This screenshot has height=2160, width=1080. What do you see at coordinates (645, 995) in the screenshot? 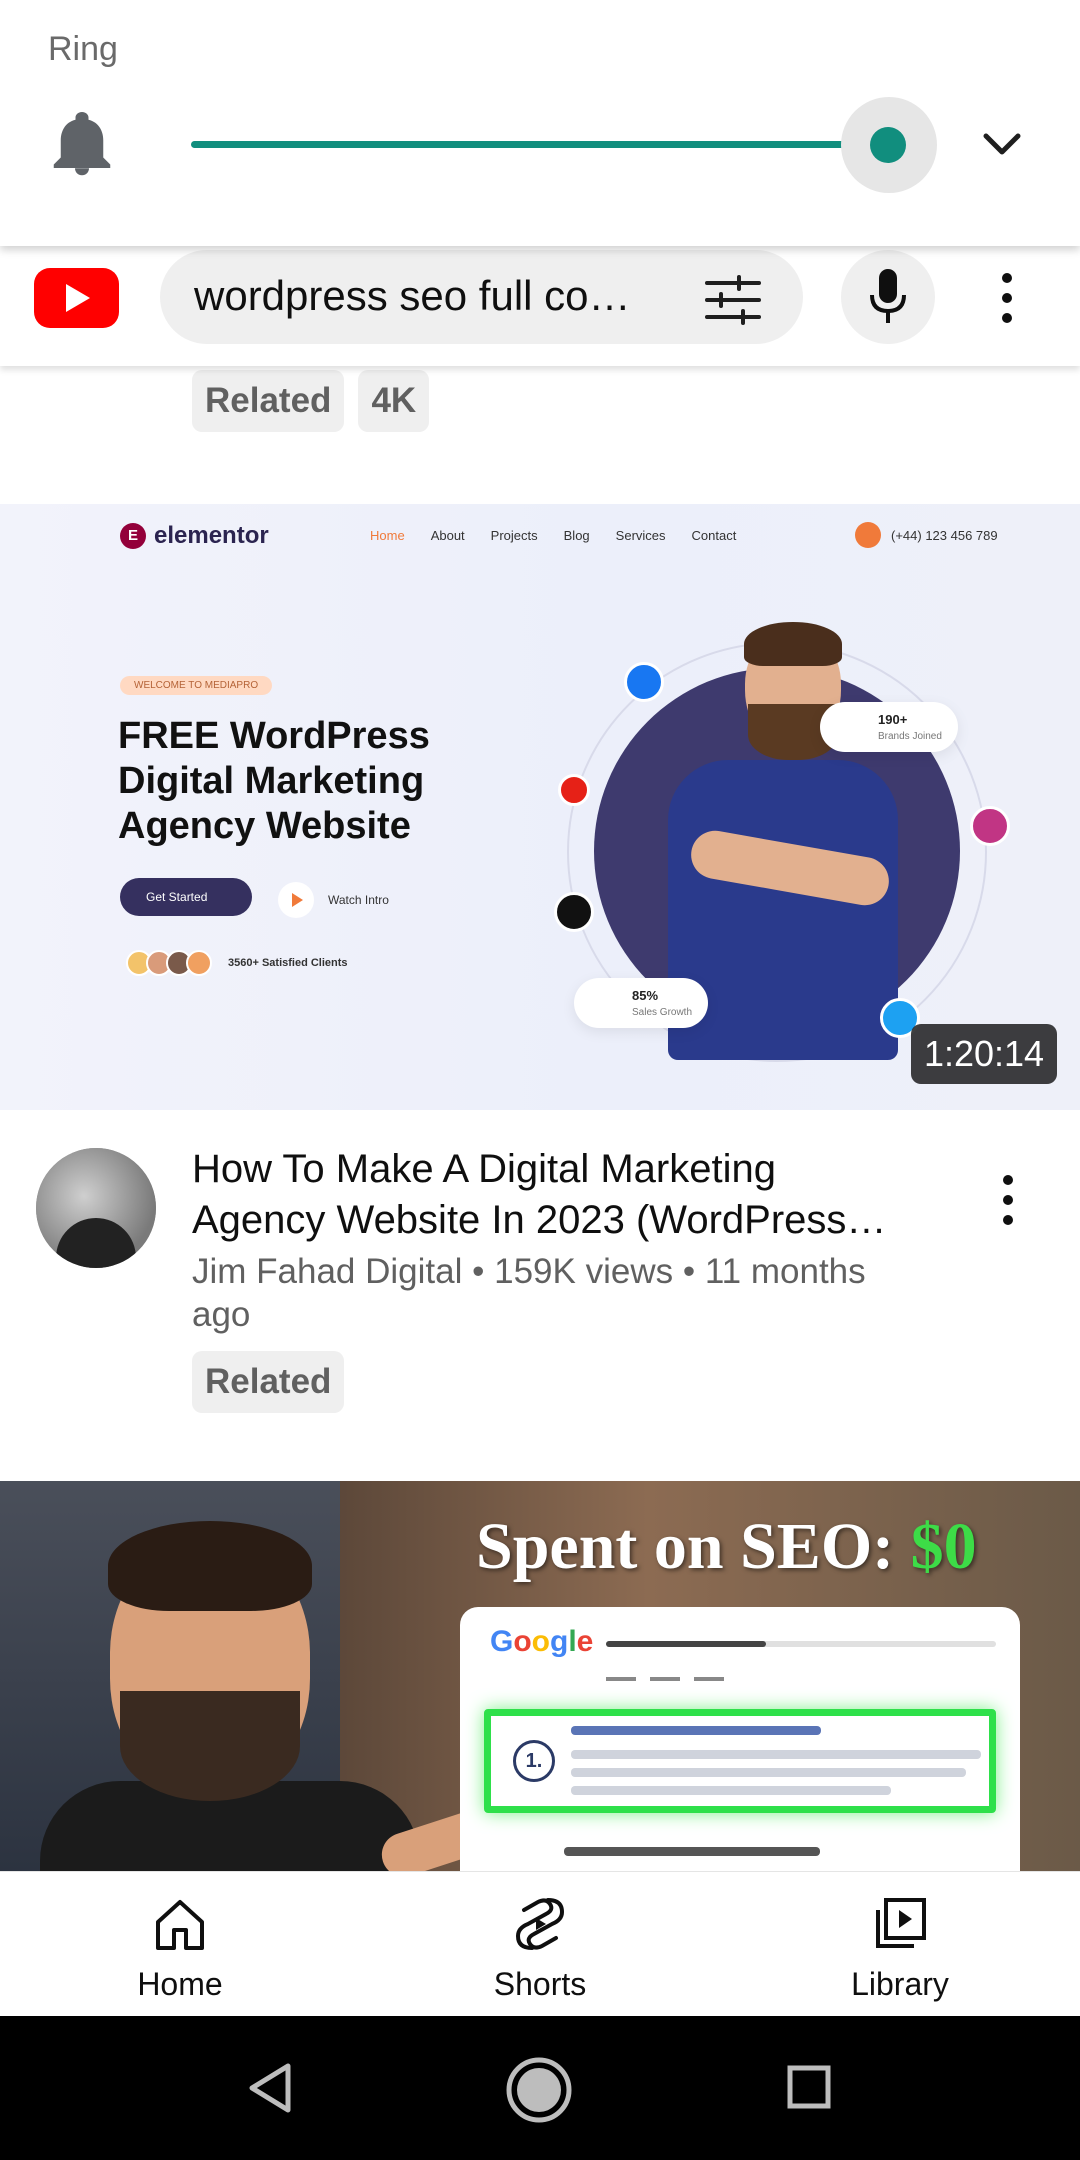
I see `stat-value: 85%` at bounding box center [645, 995].